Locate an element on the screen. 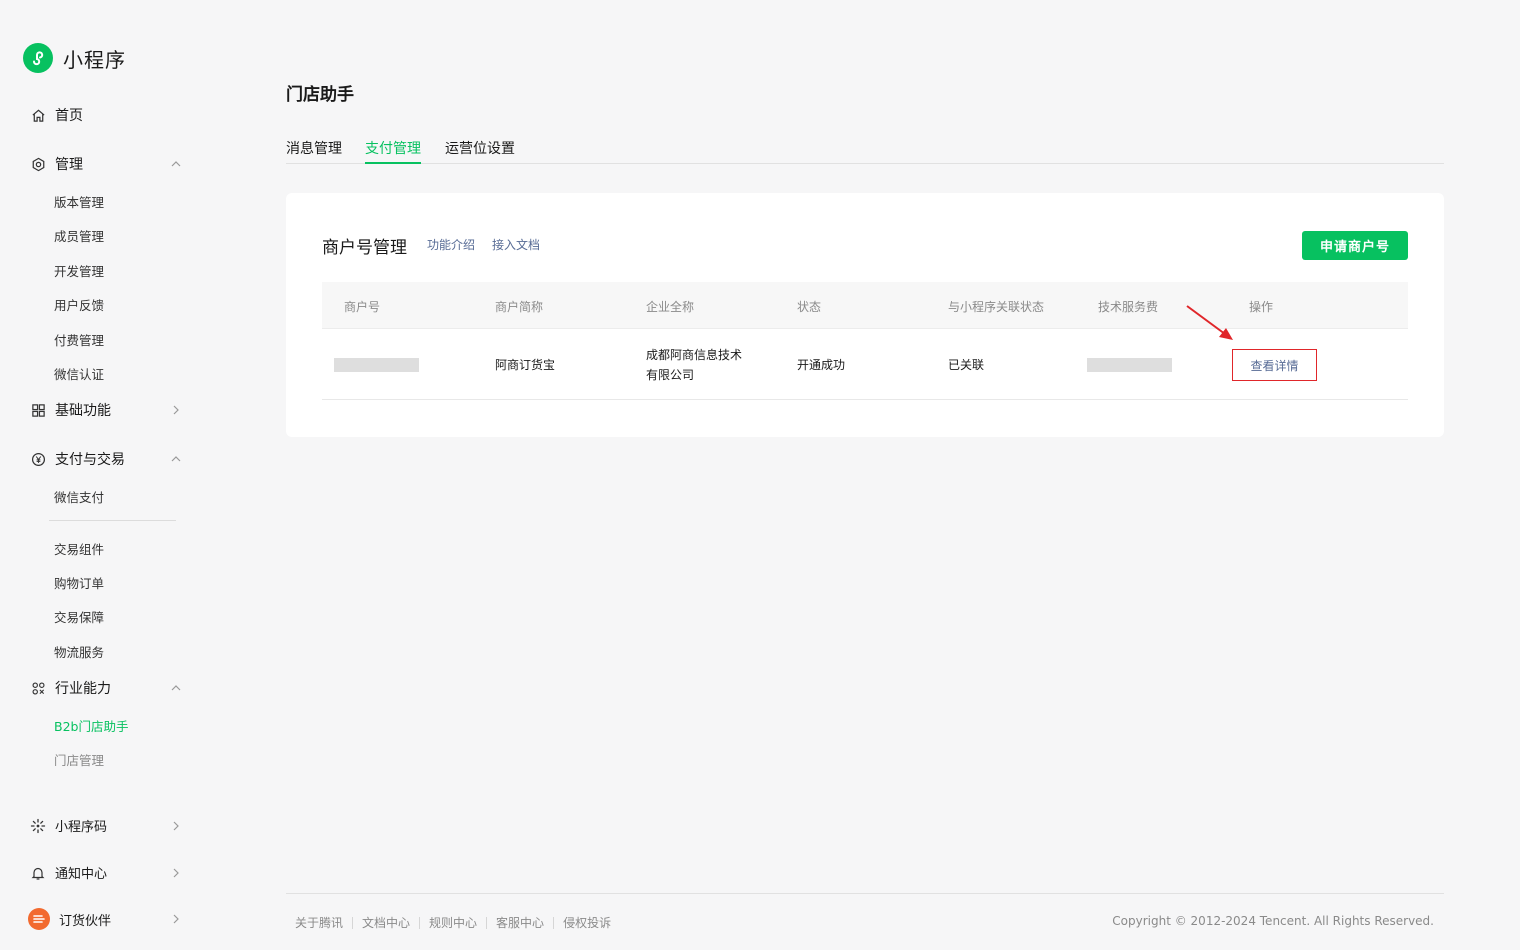 This screenshot has width=1520, height=950. nav-version-management: 版本管理 is located at coordinates (79, 201).